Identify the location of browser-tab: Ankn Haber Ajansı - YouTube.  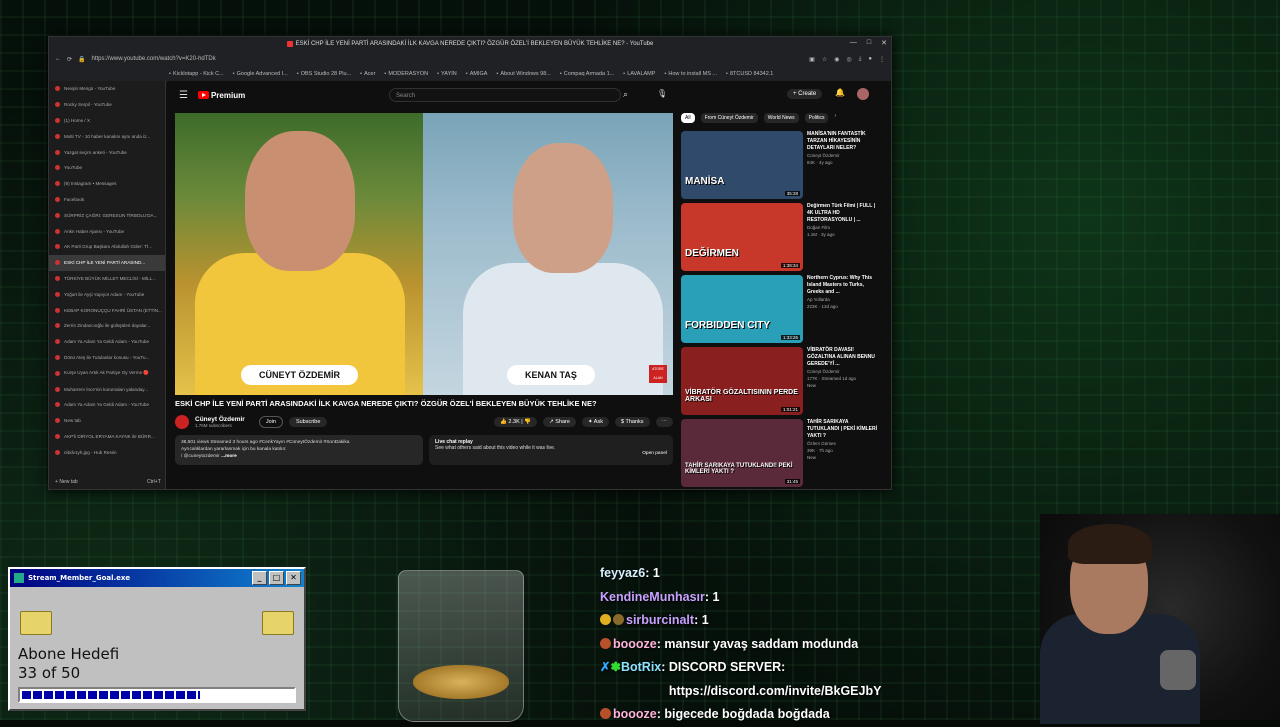
(107, 231).